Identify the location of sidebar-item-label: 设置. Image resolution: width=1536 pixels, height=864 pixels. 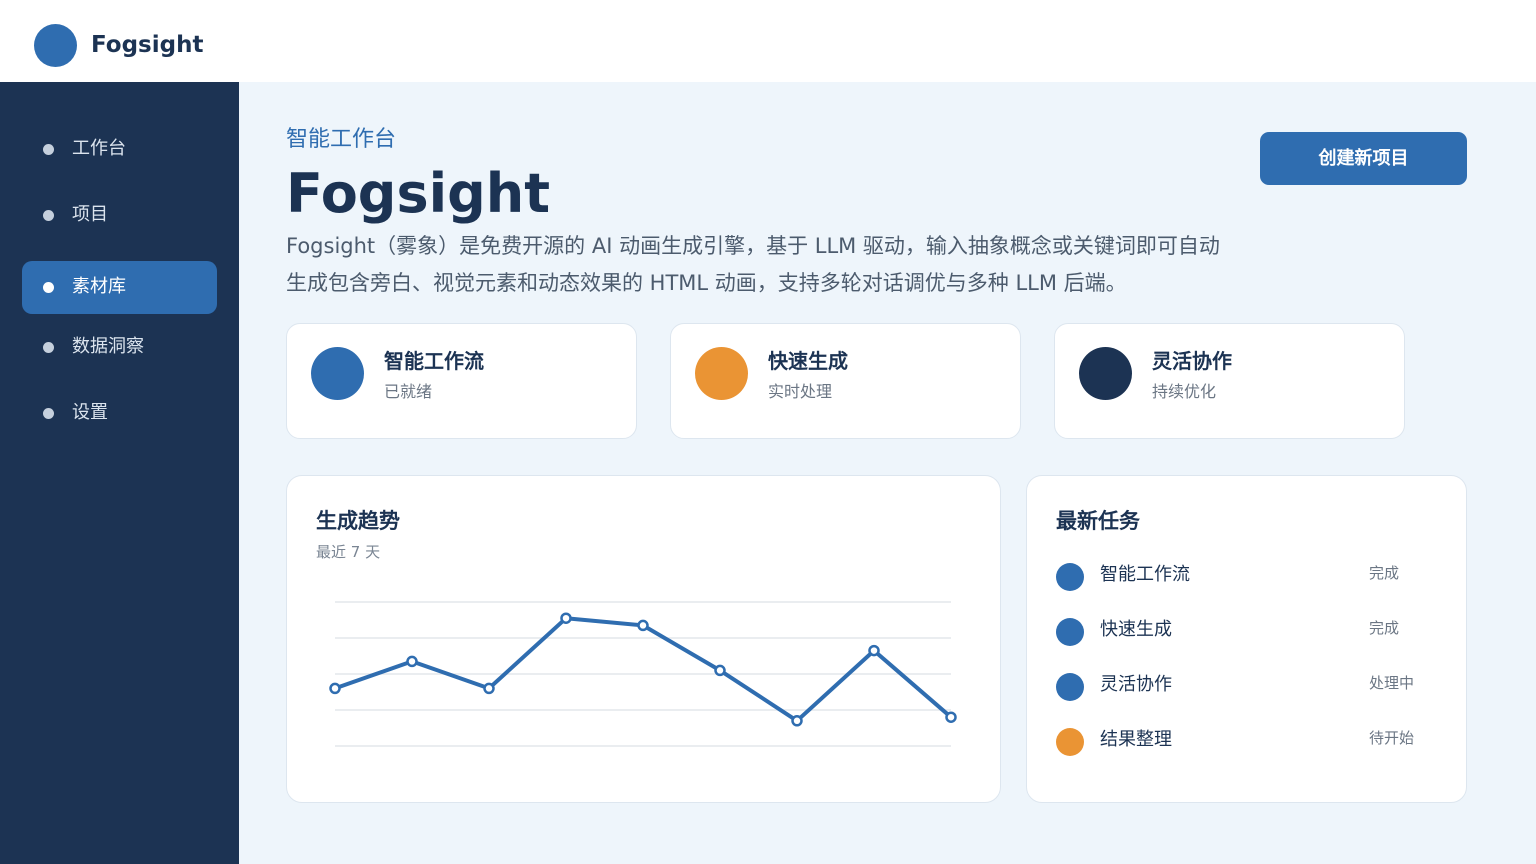
(90, 412).